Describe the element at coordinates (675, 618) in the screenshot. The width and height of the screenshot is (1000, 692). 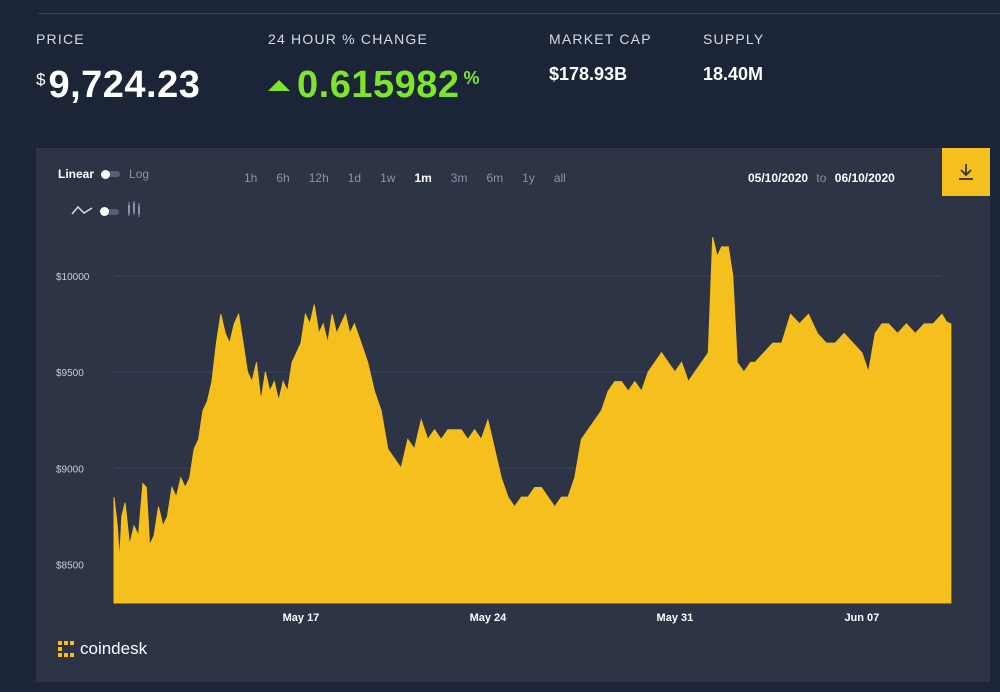
I see `x-tick-label: May 31` at that location.